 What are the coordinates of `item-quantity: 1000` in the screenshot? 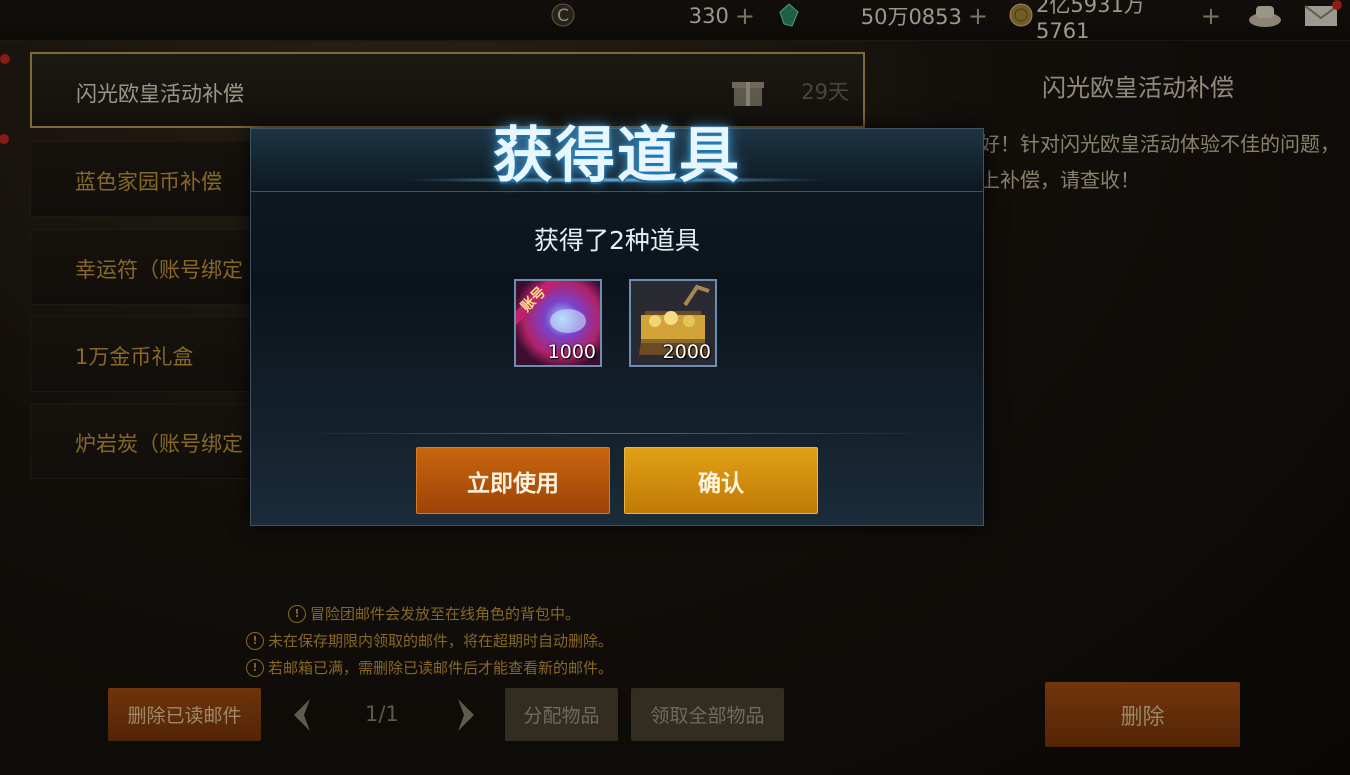 It's located at (571, 352).